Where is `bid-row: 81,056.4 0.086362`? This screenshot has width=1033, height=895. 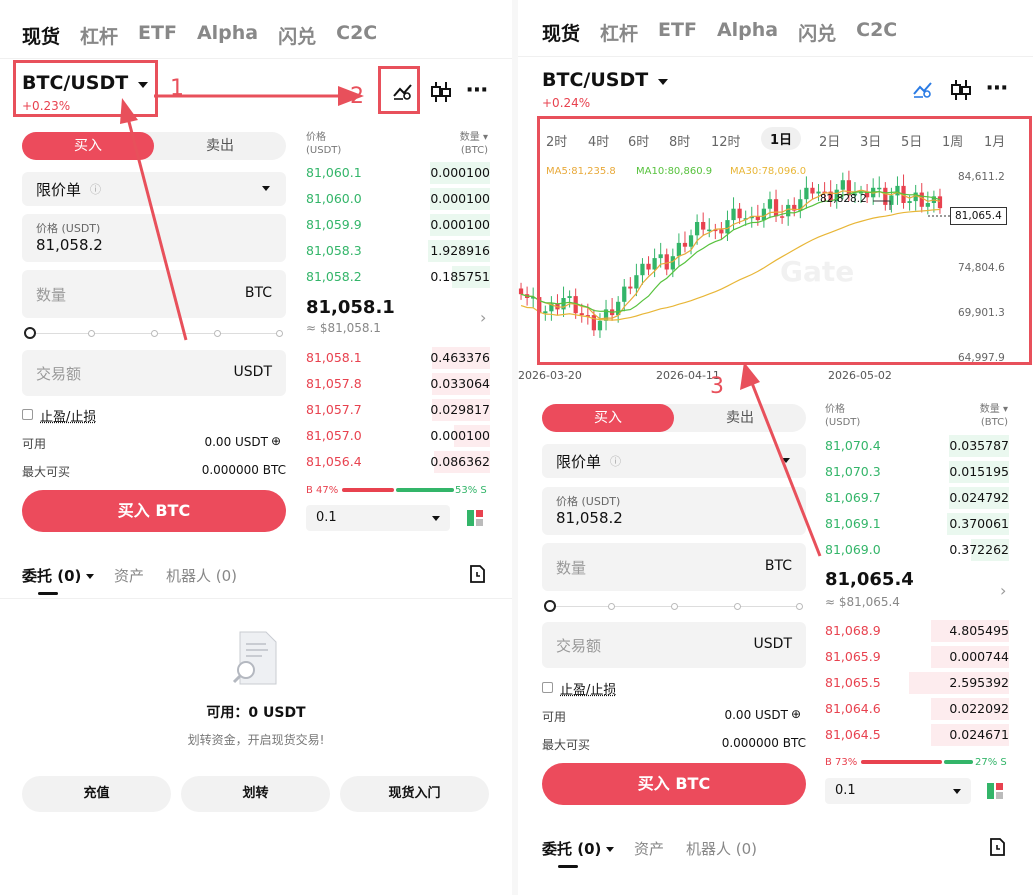 bid-row: 81,056.4 0.086362 is located at coordinates (398, 462).